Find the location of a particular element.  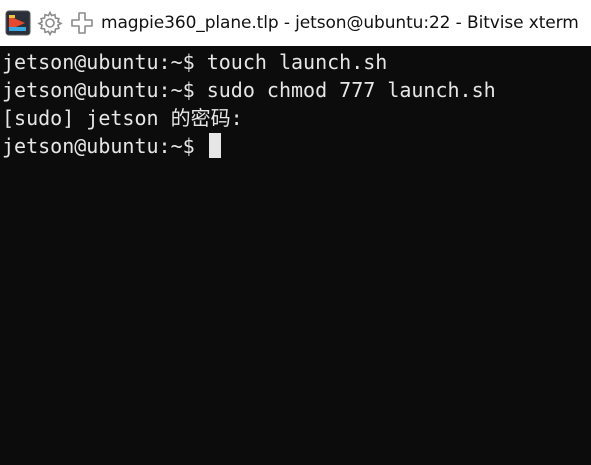

bitvise-app-icon is located at coordinates (18, 23).